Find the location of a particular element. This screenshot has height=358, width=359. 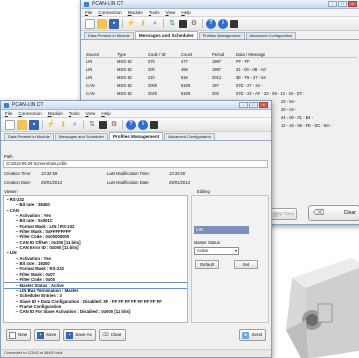

table-cell: 477 is located at coordinates (184, 61).